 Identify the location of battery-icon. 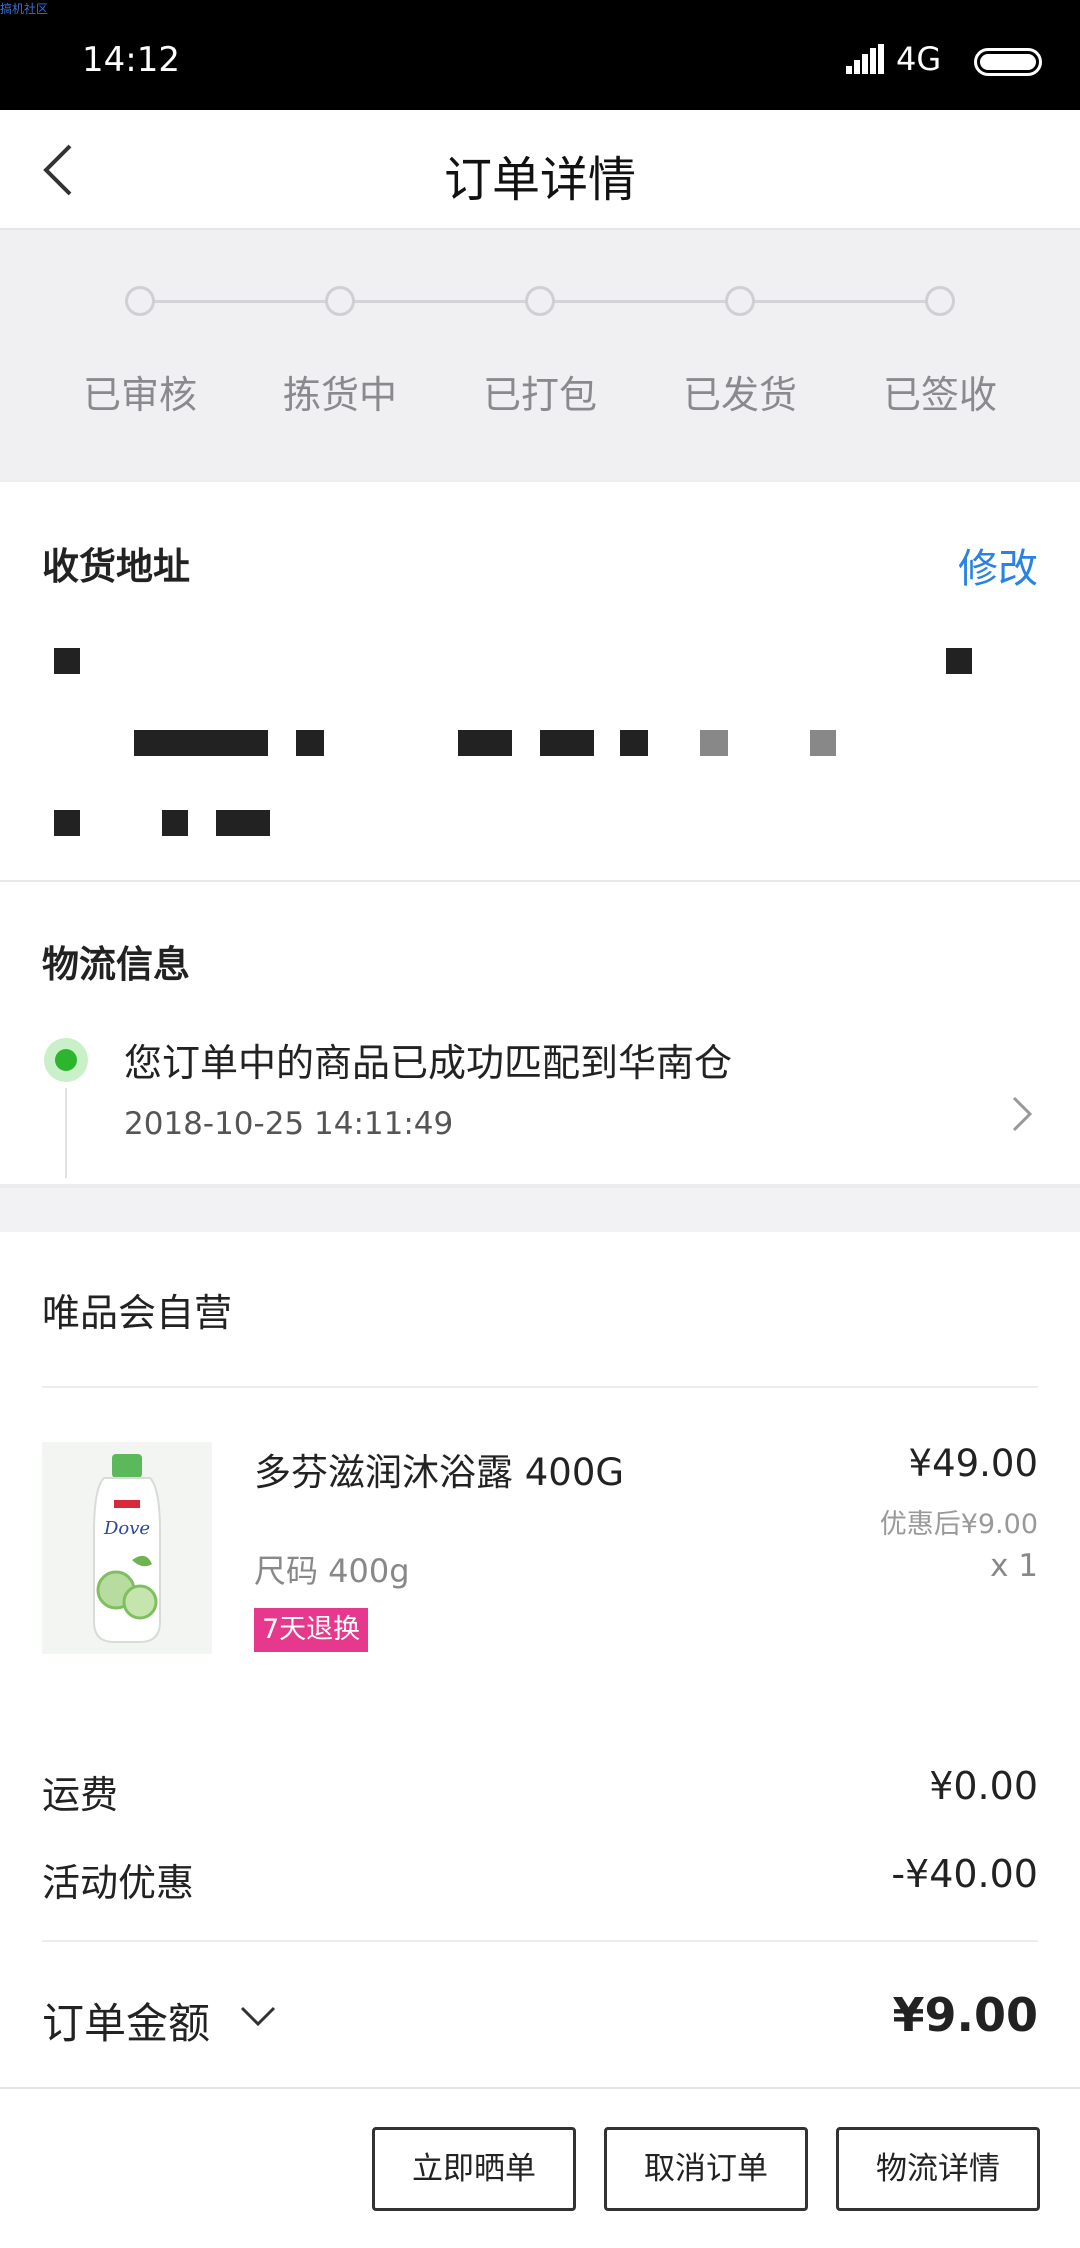
(1008, 62).